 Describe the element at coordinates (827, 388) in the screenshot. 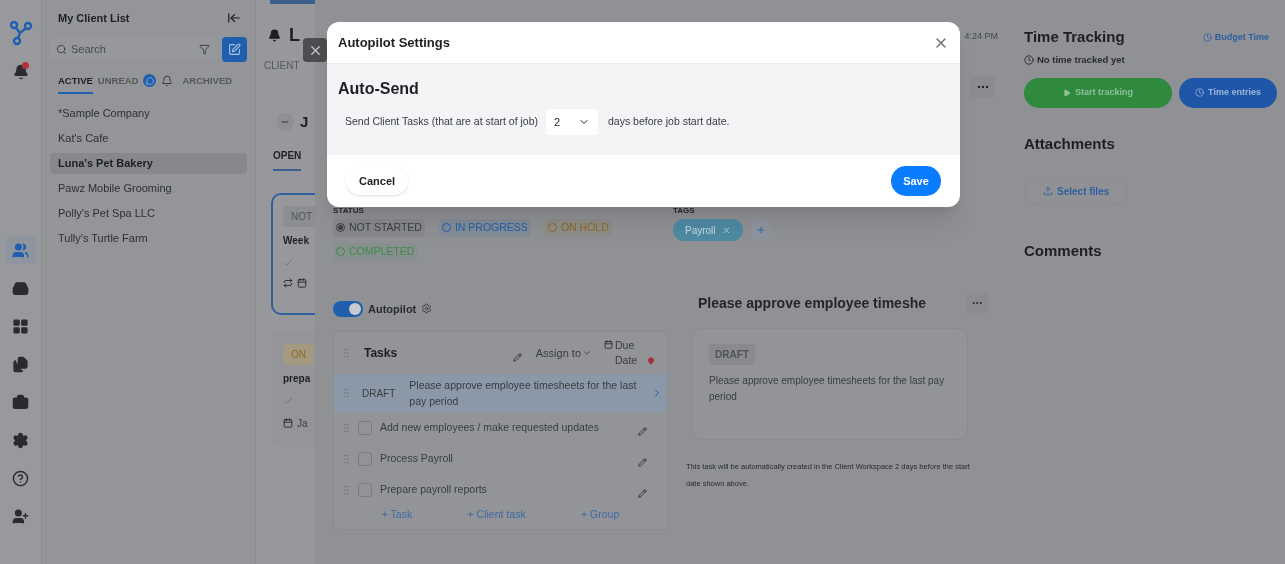

I see `task-description: Please approve employee timesheets for the last pay period` at that location.